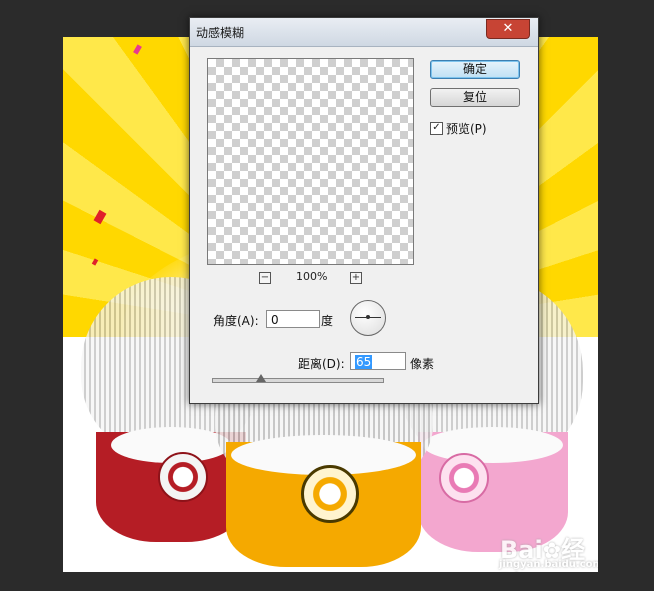  Describe the element at coordinates (312, 276) in the screenshot. I see `zoom-level: 100%` at that location.